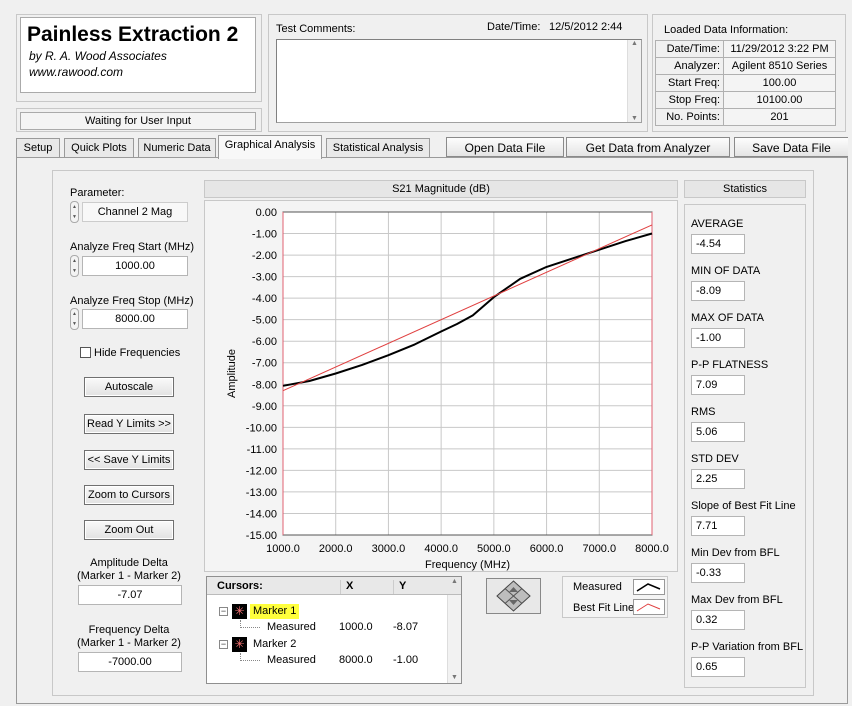 The width and height of the screenshot is (852, 706). I want to click on stat-label: MAX OF DATA, so click(727, 318).